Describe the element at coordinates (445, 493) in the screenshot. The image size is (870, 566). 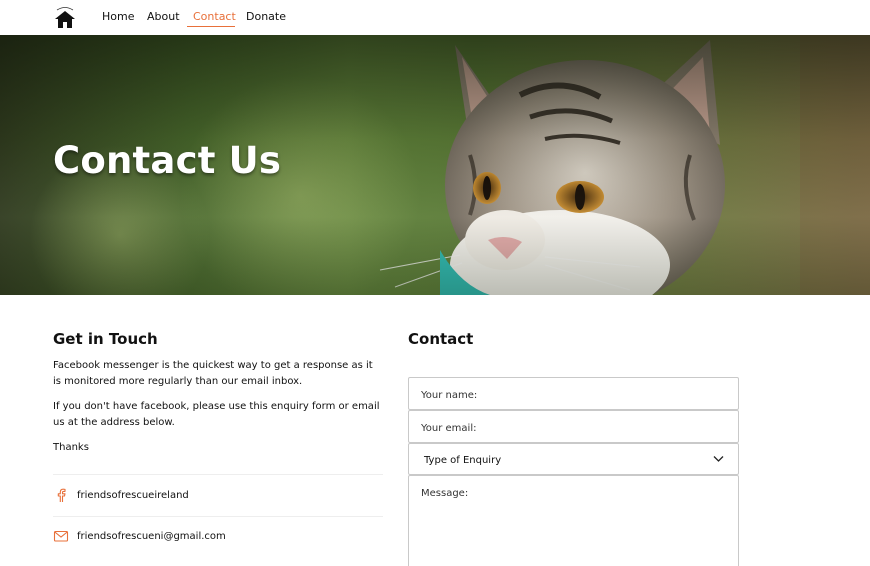
I see `message-field-placeholder: Message:` at that location.